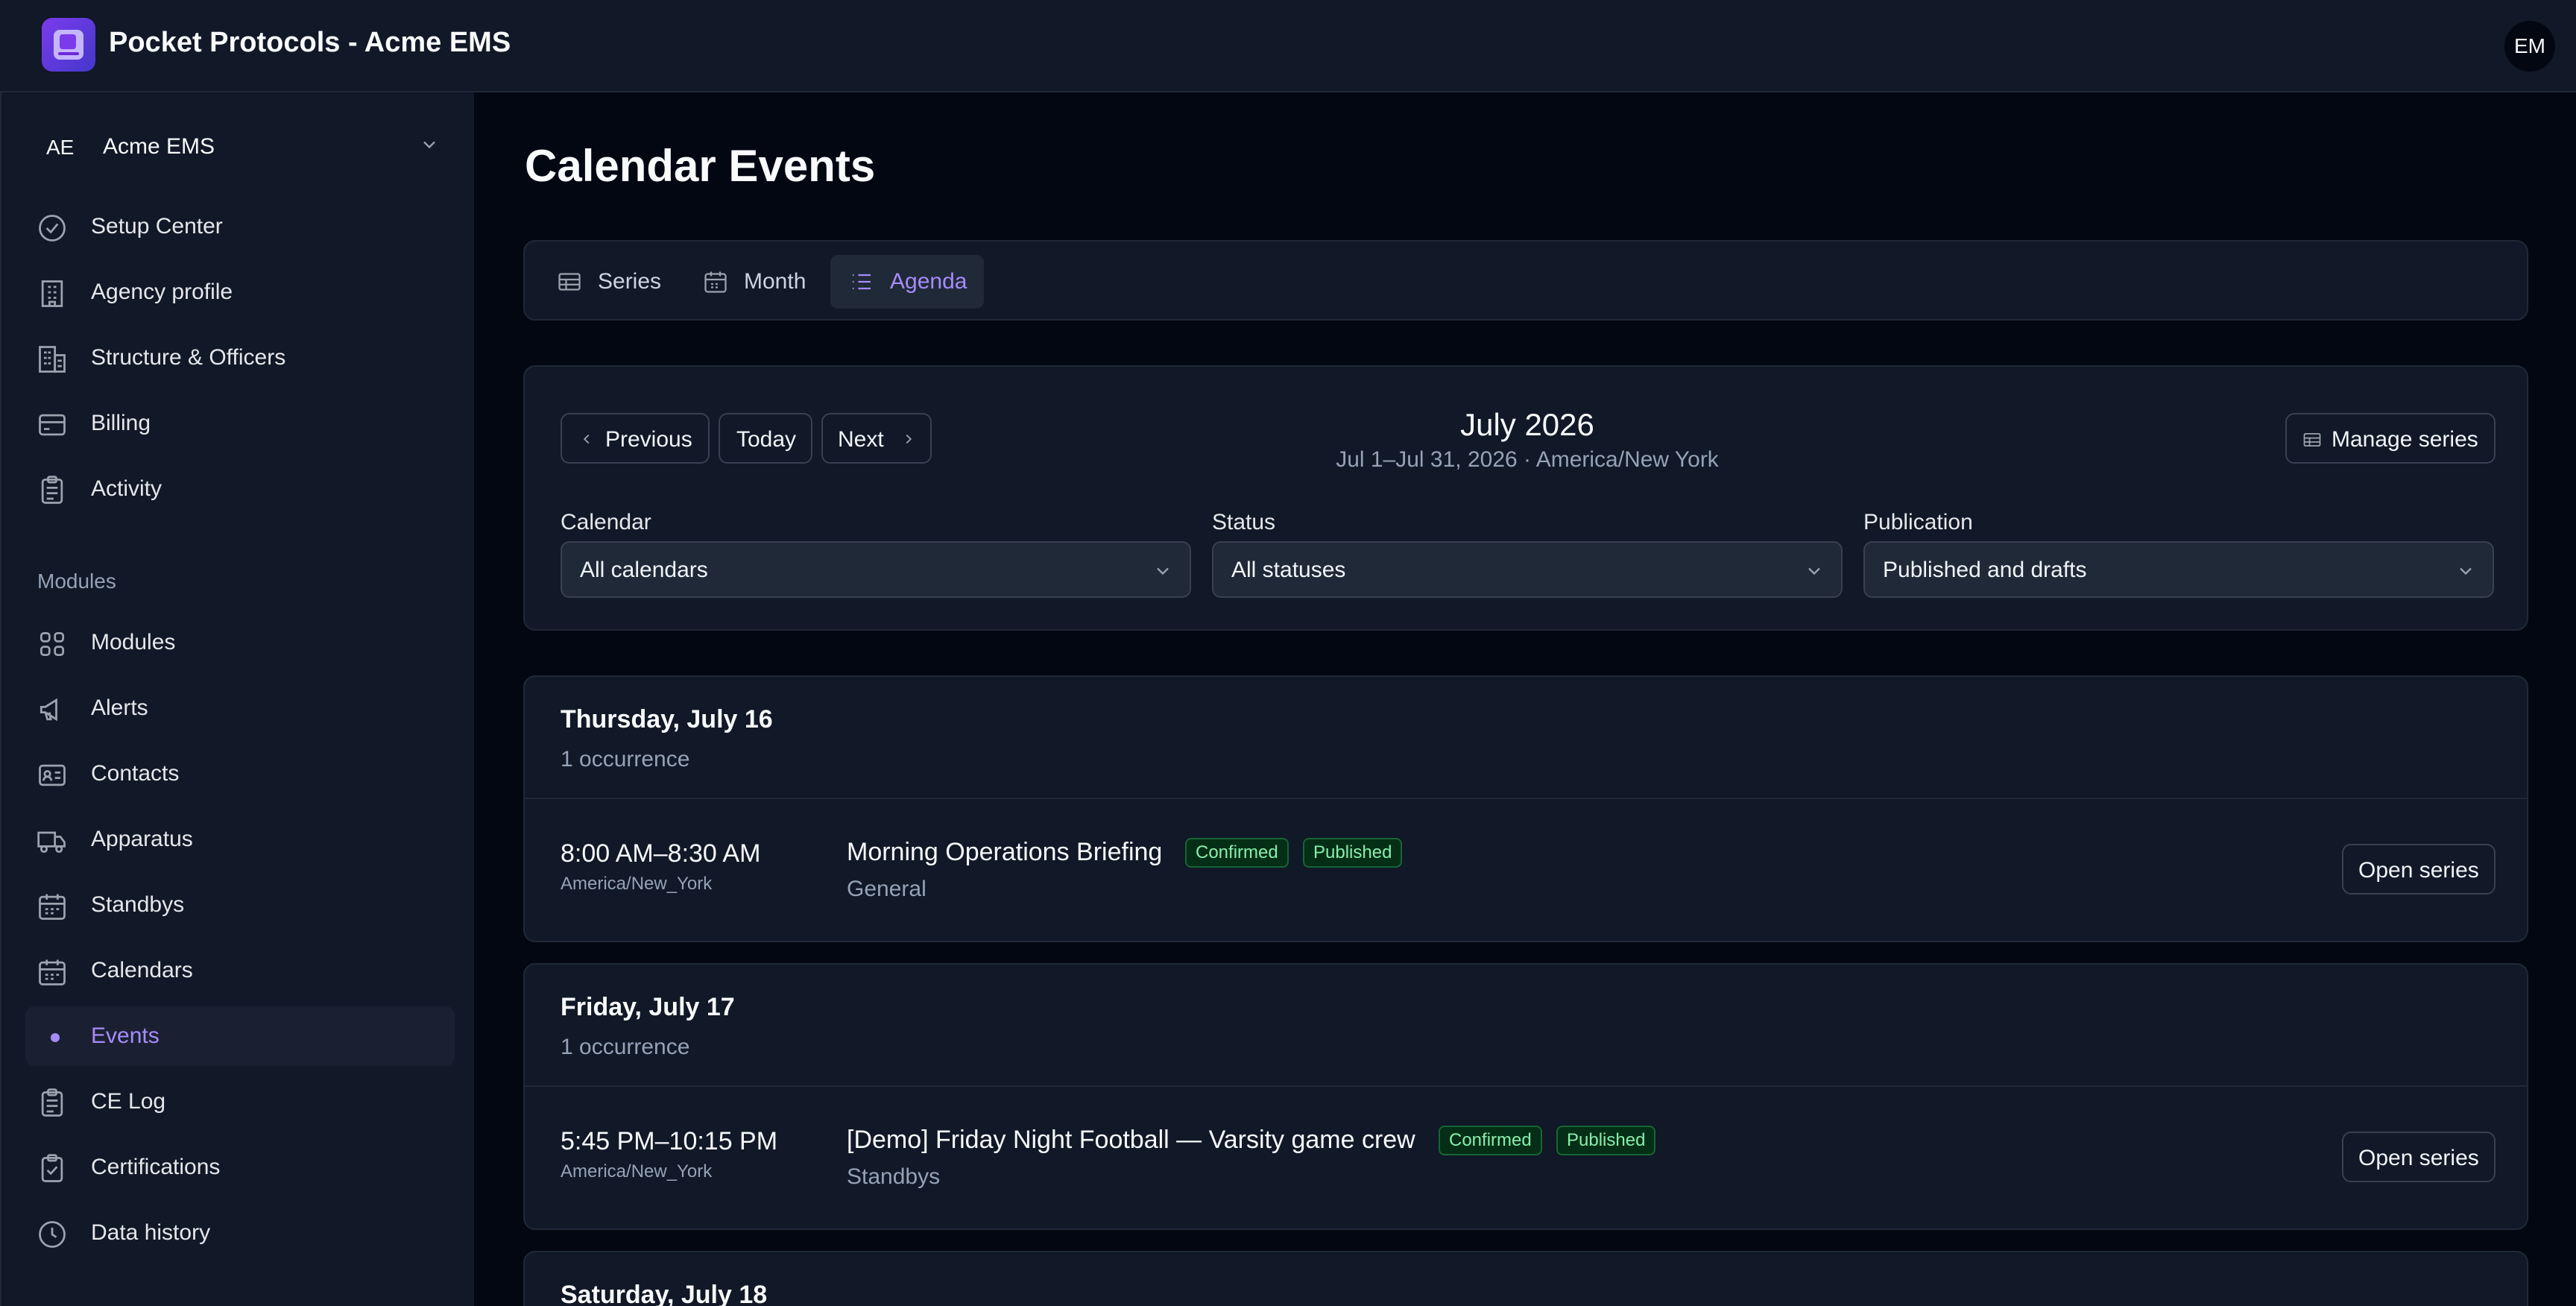  I want to click on list-icon, so click(862, 282).